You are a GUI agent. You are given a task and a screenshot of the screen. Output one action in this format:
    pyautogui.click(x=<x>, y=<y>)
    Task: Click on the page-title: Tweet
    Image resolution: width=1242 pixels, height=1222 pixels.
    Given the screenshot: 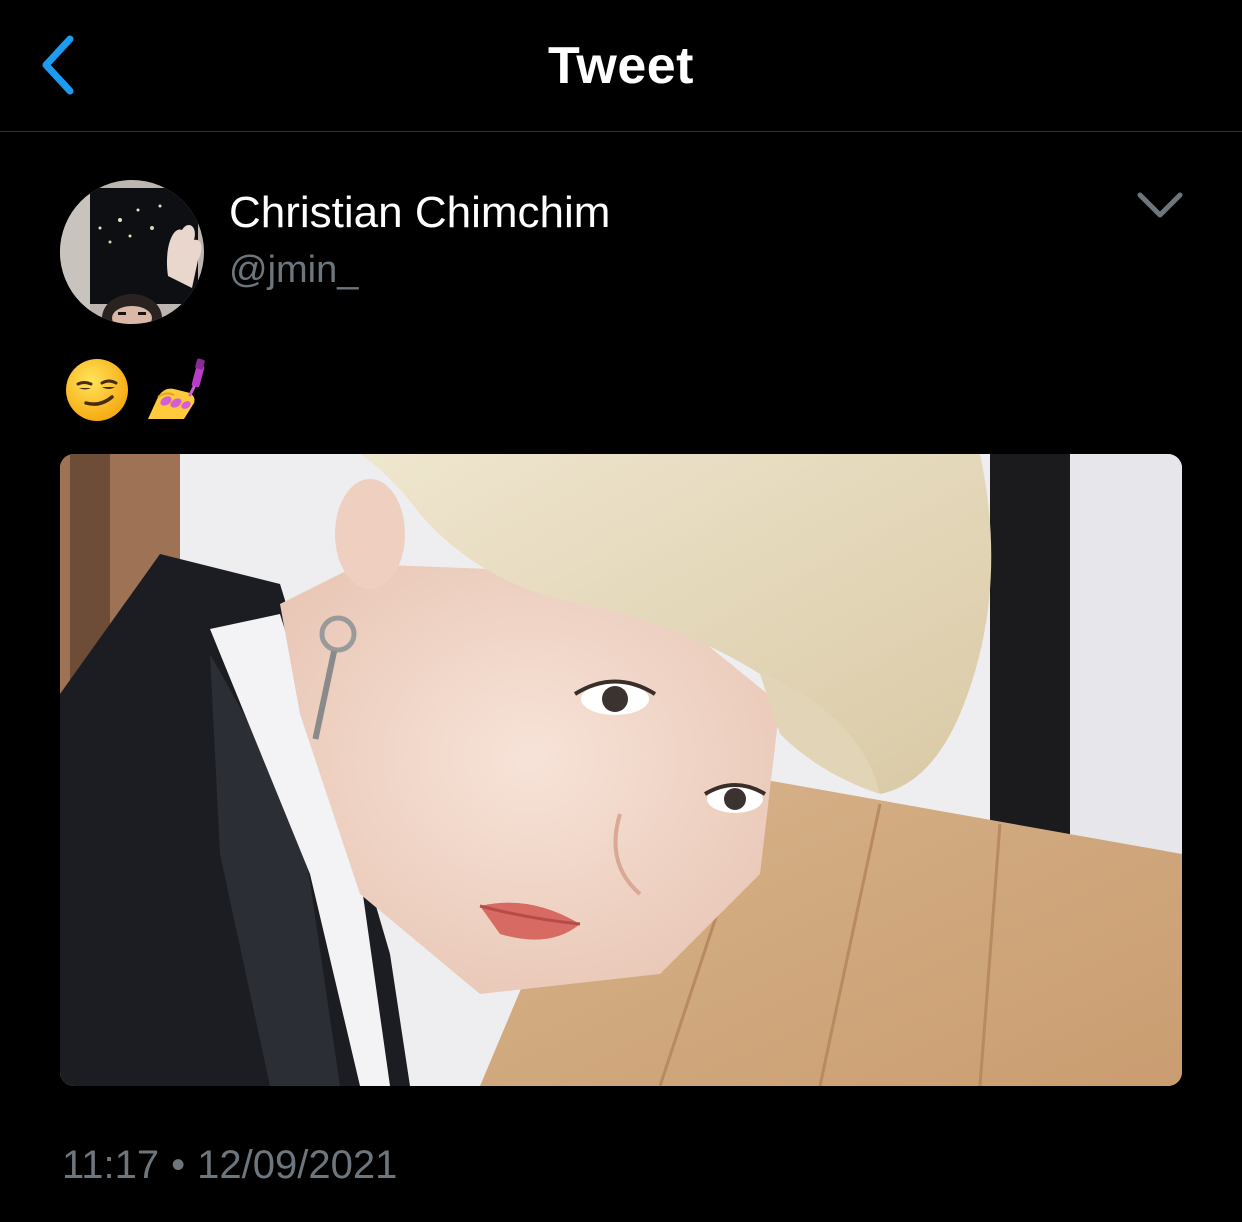 What is the action you would take?
    pyautogui.click(x=620, y=66)
    